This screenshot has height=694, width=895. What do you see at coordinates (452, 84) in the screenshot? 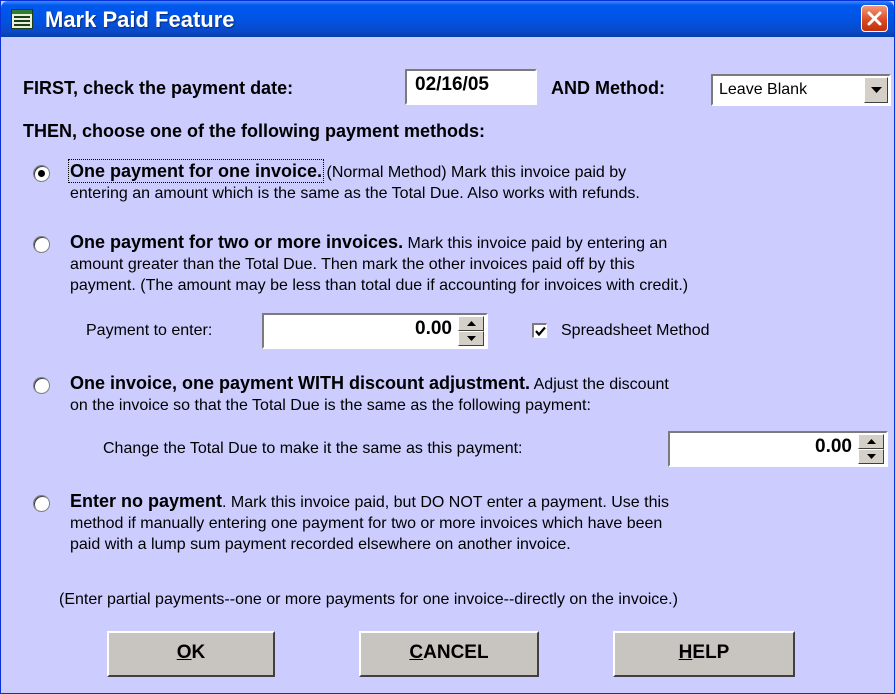
I see `payment-date-value: 02/16/05` at bounding box center [452, 84].